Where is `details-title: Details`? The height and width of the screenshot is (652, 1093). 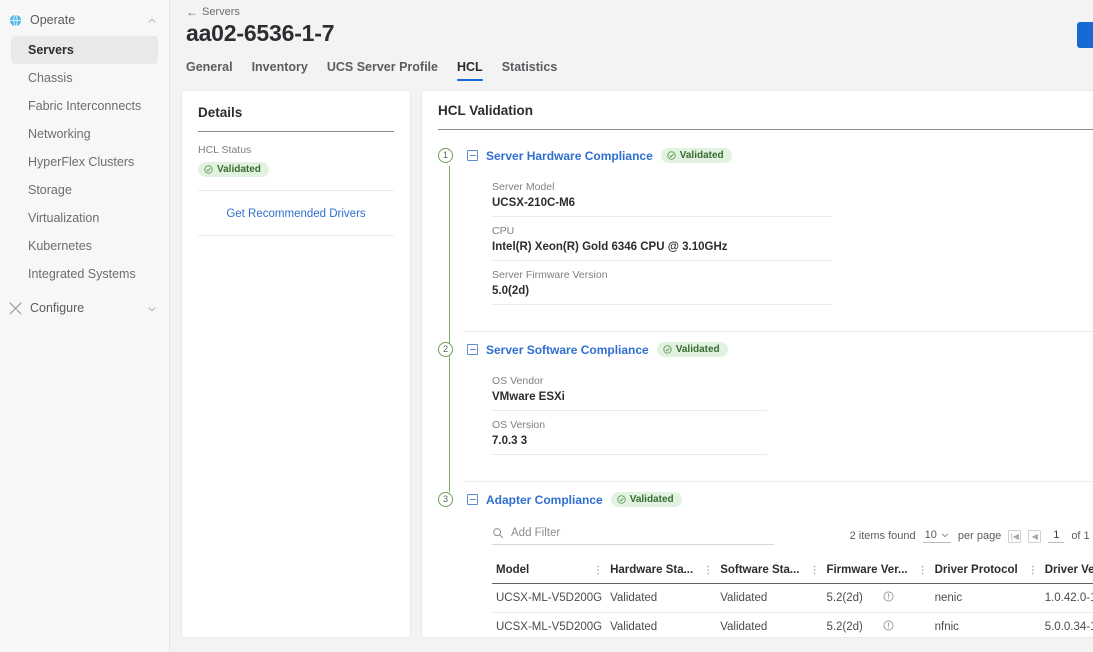 details-title: Details is located at coordinates (220, 112).